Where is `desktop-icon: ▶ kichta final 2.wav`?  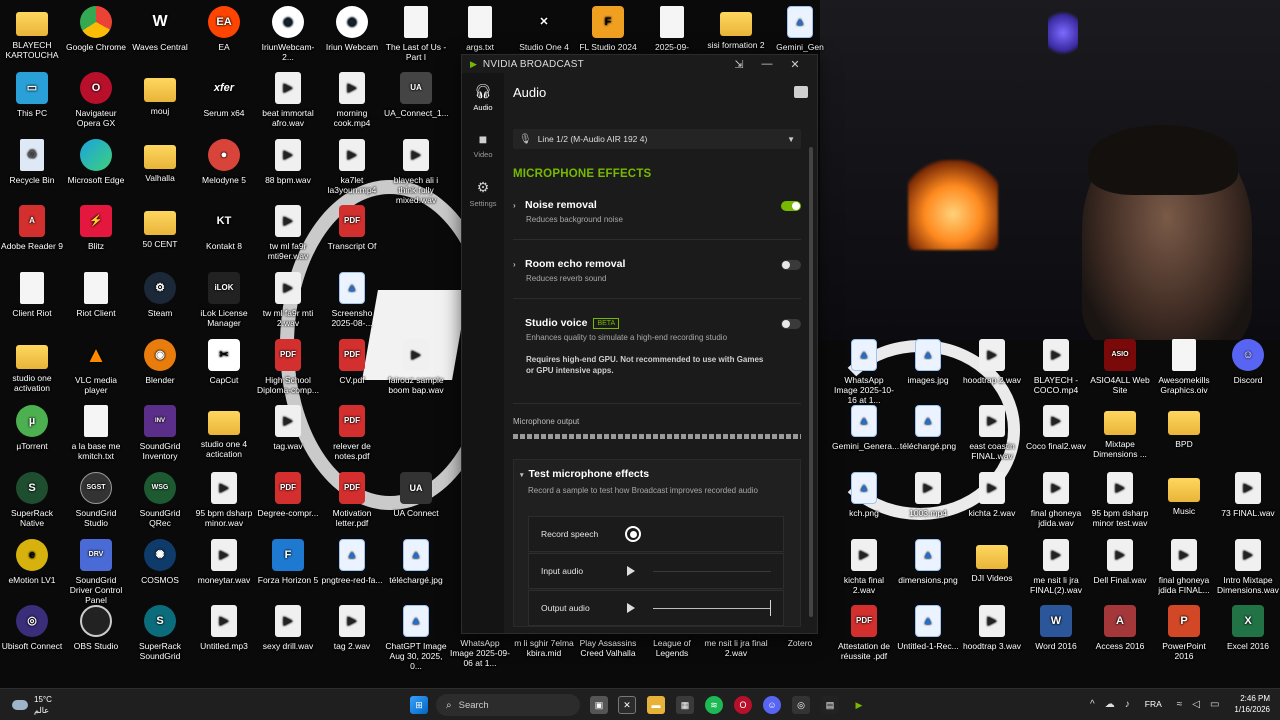
desktop-icon: ▶ kichta final 2.wav is located at coordinates (864, 567).